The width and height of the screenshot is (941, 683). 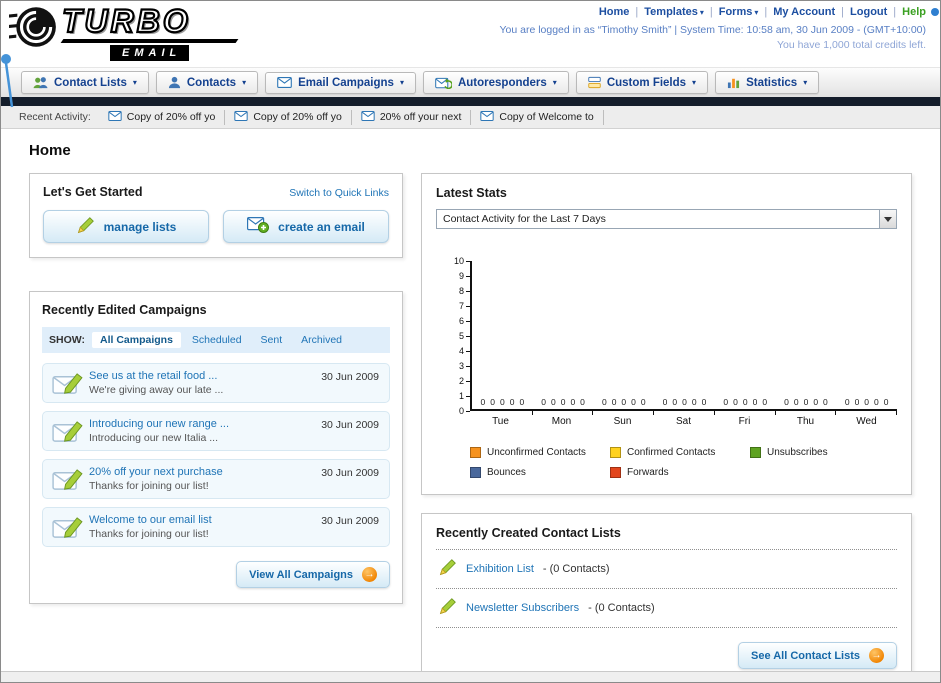 I want to click on filter-archived: Archived, so click(x=321, y=340).